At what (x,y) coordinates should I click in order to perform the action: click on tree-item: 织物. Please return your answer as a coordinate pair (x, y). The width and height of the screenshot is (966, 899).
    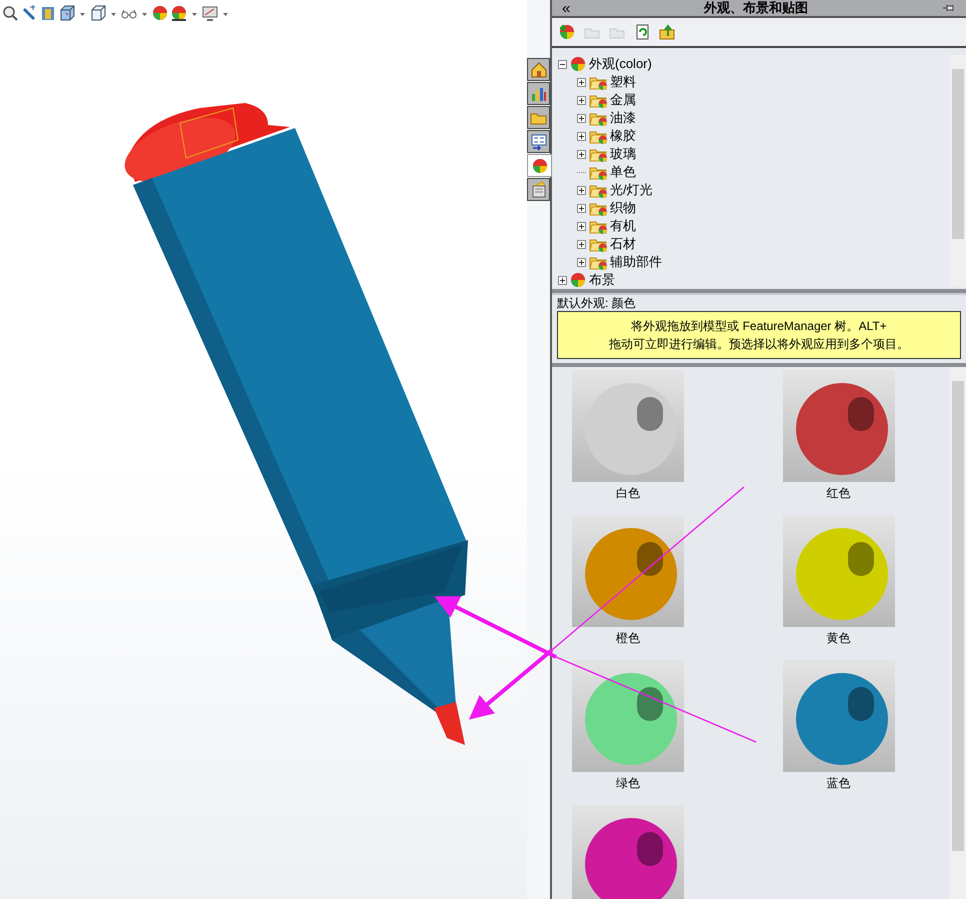
    Looking at the image, I should click on (623, 208).